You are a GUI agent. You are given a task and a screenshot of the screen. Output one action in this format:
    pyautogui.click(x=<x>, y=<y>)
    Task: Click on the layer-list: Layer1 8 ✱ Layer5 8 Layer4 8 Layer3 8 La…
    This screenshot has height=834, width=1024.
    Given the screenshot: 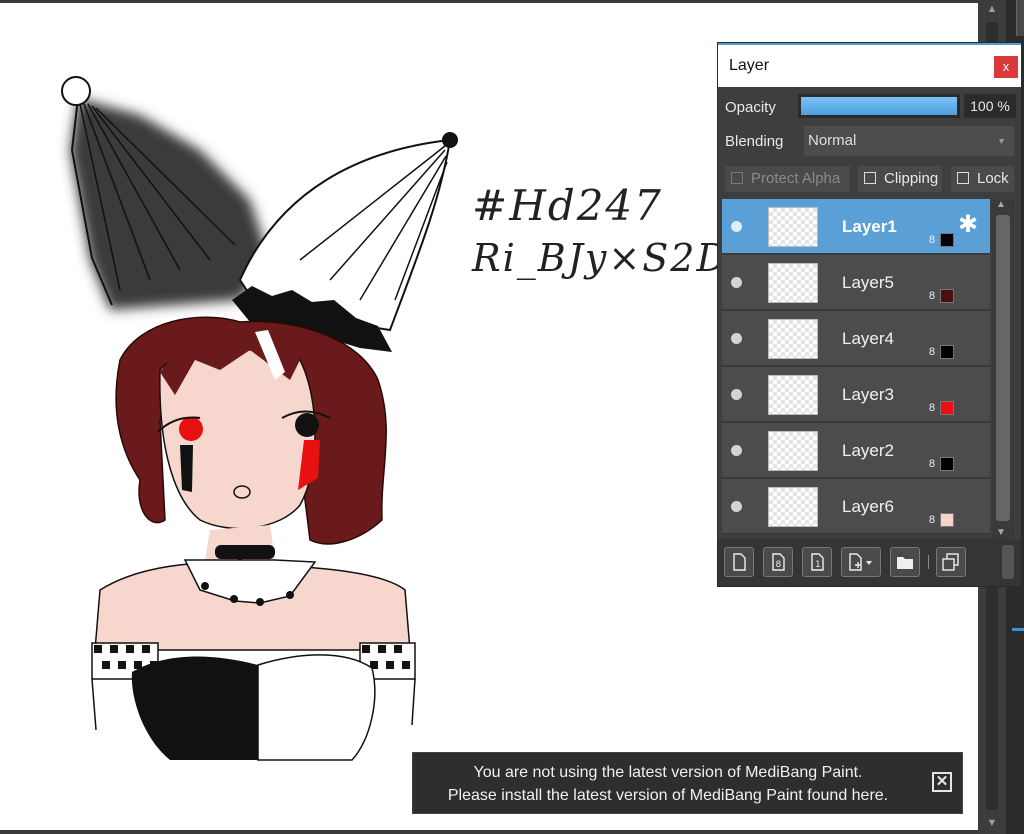 What is the action you would take?
    pyautogui.click(x=856, y=367)
    